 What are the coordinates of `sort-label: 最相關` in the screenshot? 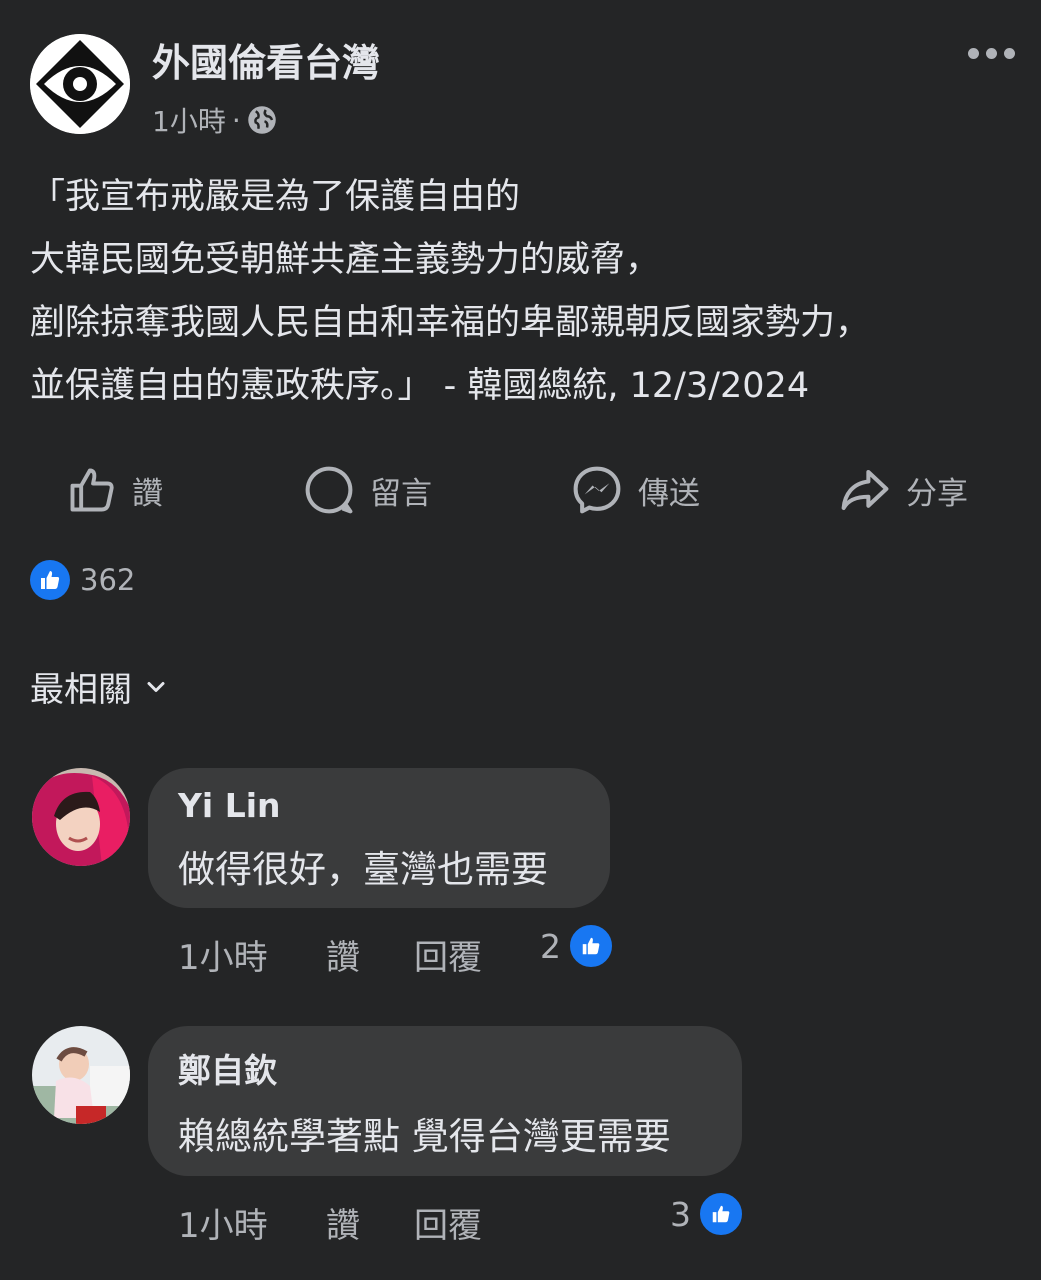 It's located at (81, 690).